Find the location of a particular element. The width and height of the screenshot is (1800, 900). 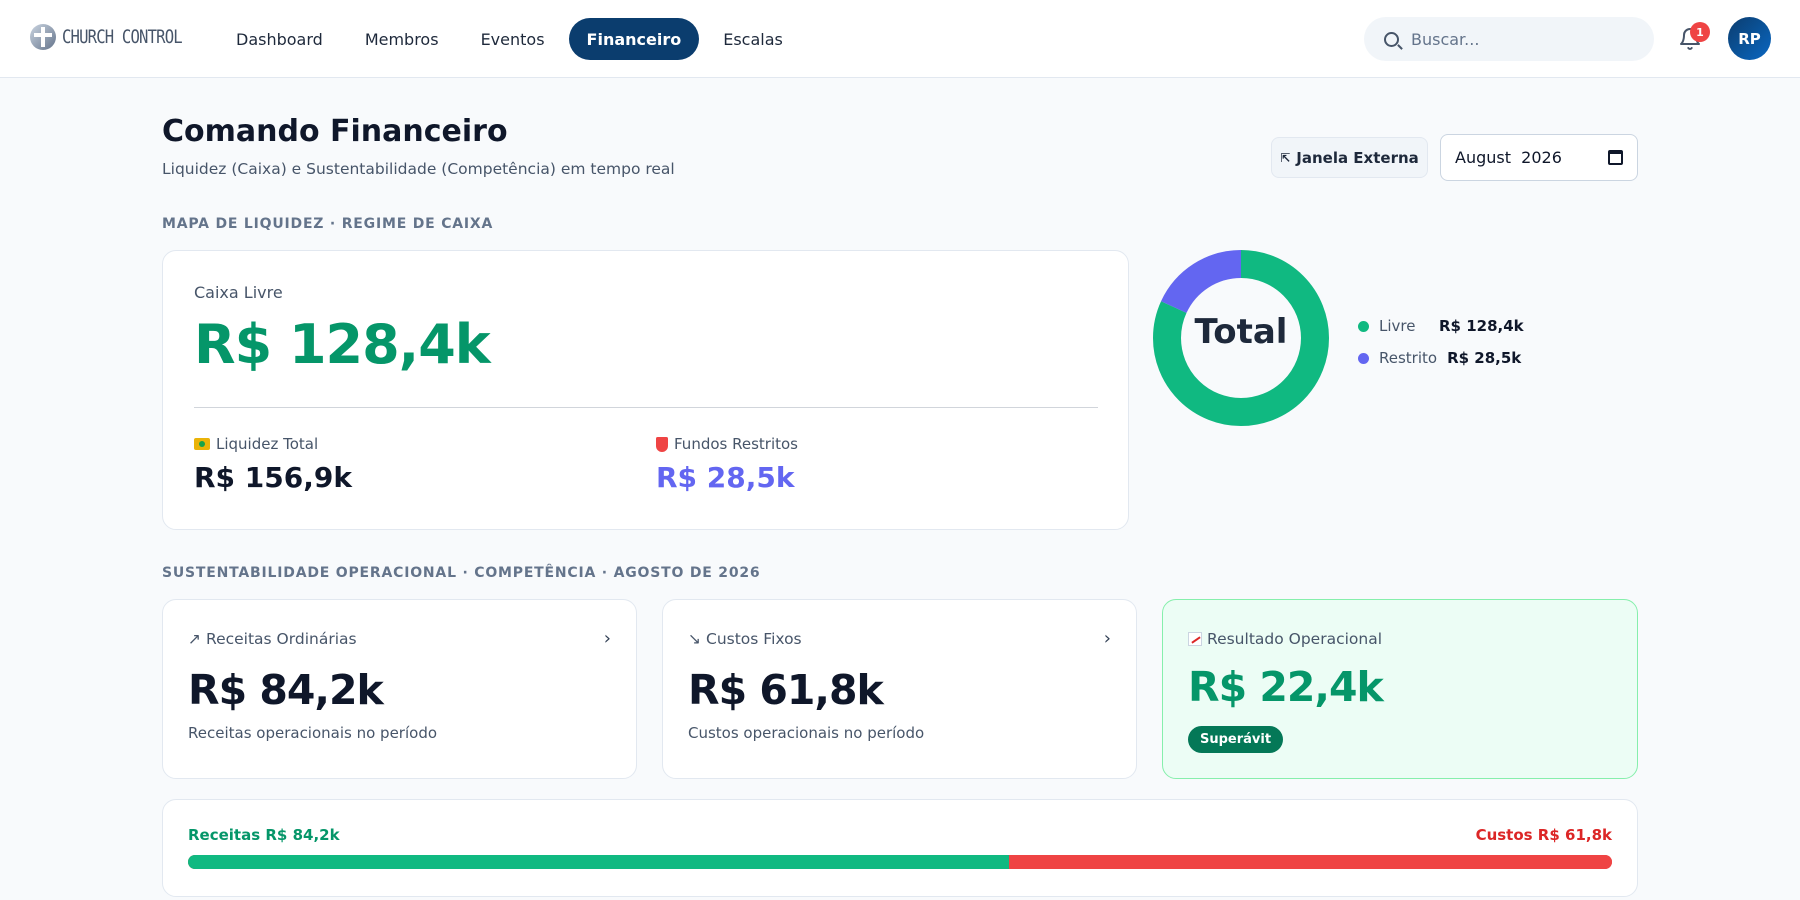

legend-item-restrito: Restrito R$ 28,5k is located at coordinates (1441, 358).